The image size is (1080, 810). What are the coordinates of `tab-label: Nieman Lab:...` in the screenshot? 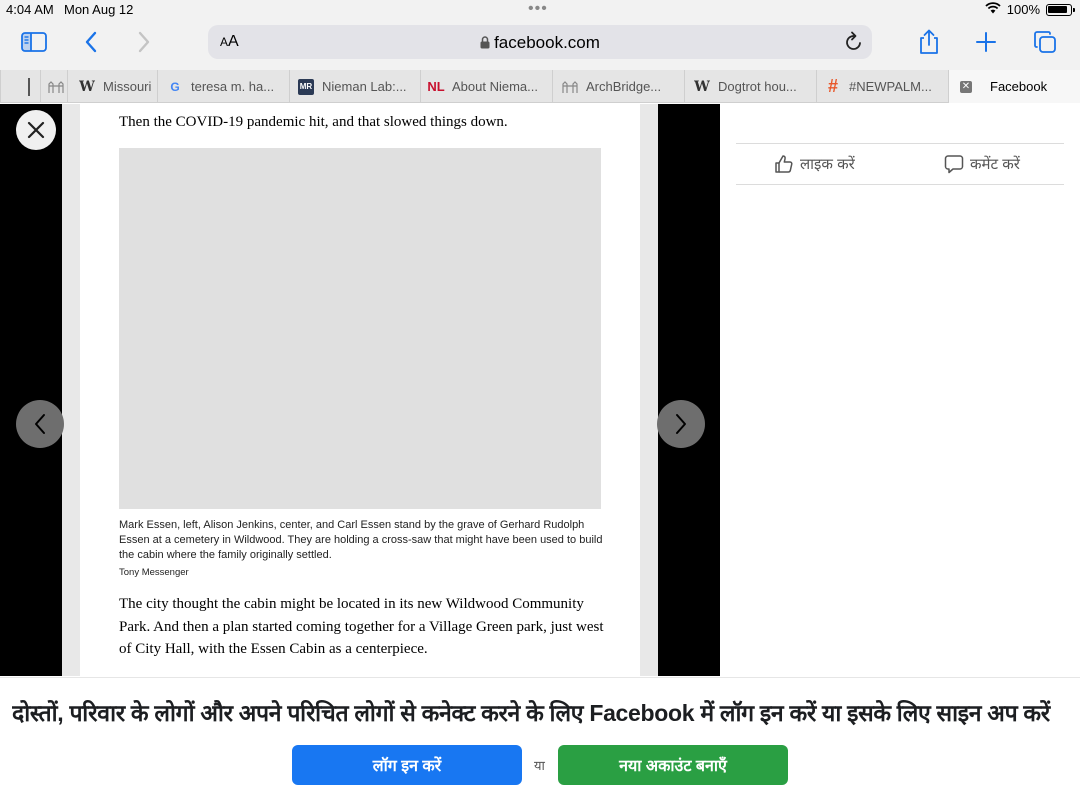 It's located at (364, 86).